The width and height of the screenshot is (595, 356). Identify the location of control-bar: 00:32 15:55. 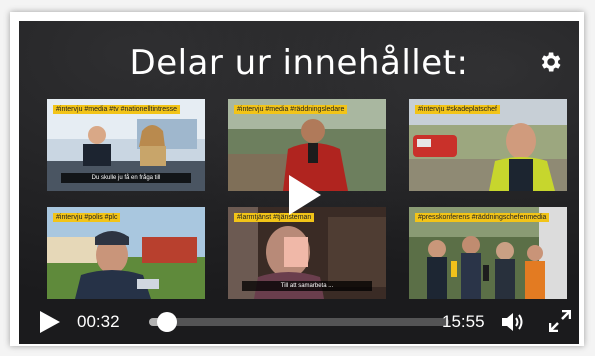
(299, 322).